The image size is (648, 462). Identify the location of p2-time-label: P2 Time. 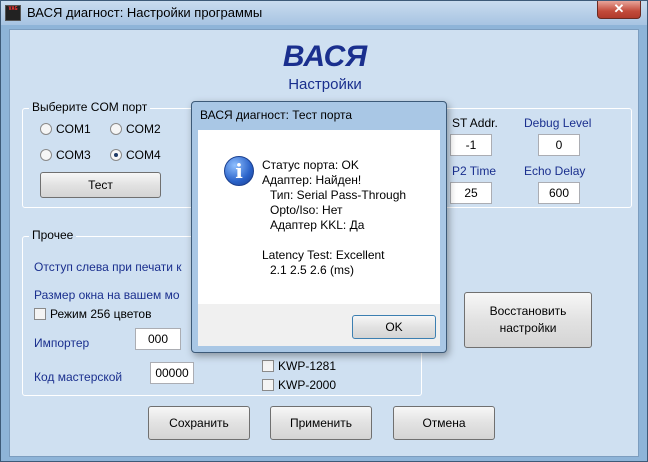
(474, 171).